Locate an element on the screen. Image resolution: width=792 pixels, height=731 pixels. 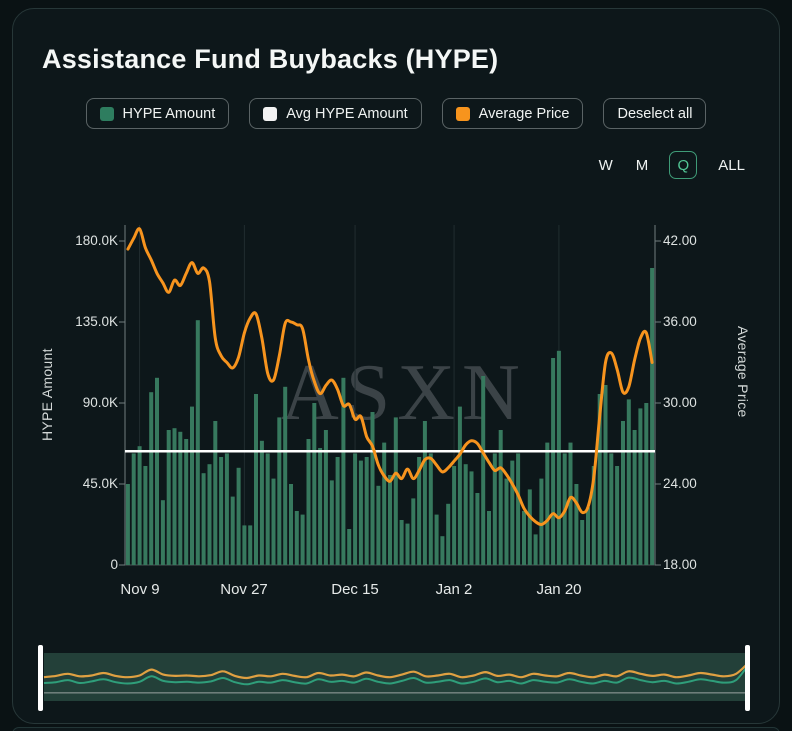
y-right-tick: 36.00 is located at coordinates (680, 321).